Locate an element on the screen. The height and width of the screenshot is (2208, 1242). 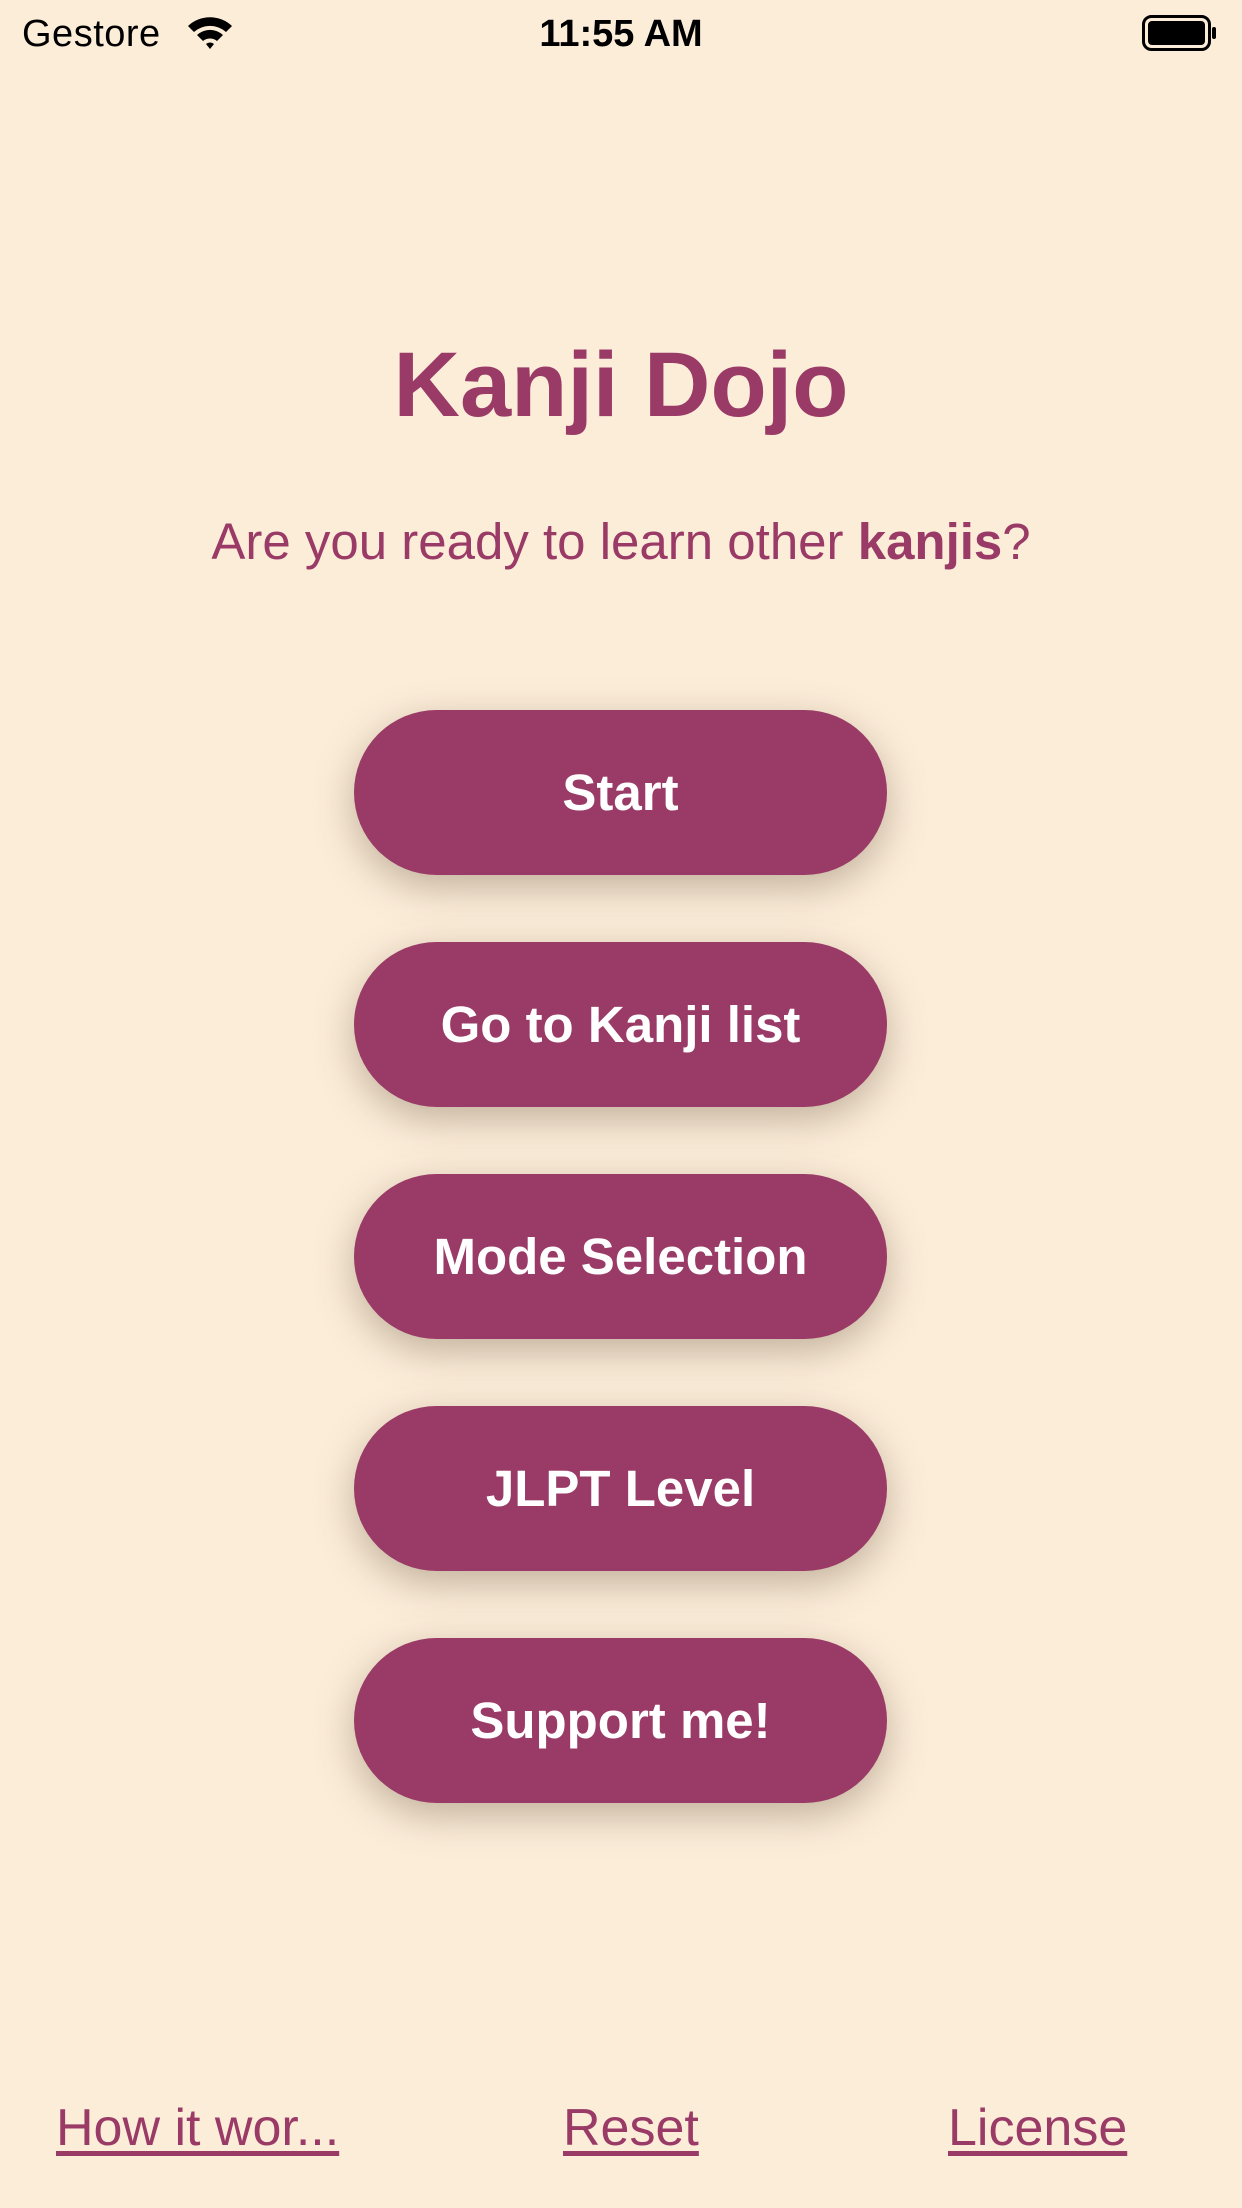
app-title: Kanji Dojo is located at coordinates (621, 385).